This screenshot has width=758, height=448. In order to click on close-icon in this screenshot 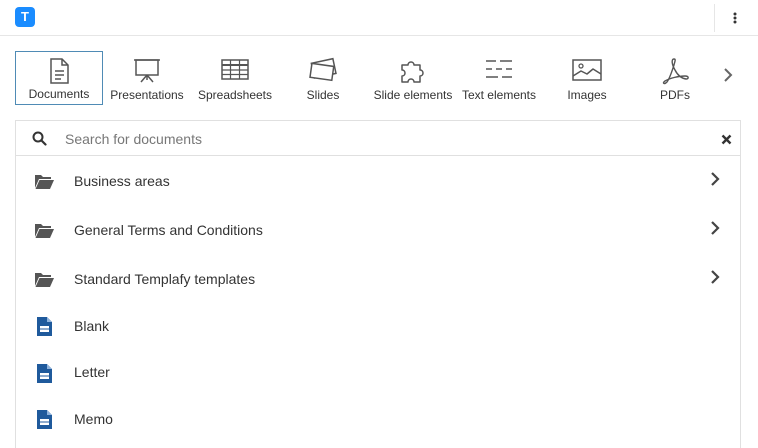, I will do `click(726, 139)`.